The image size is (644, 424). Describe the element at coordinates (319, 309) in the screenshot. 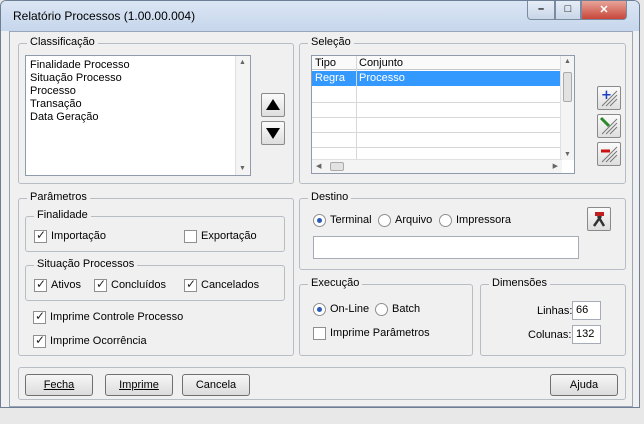

I see `online-radio` at that location.